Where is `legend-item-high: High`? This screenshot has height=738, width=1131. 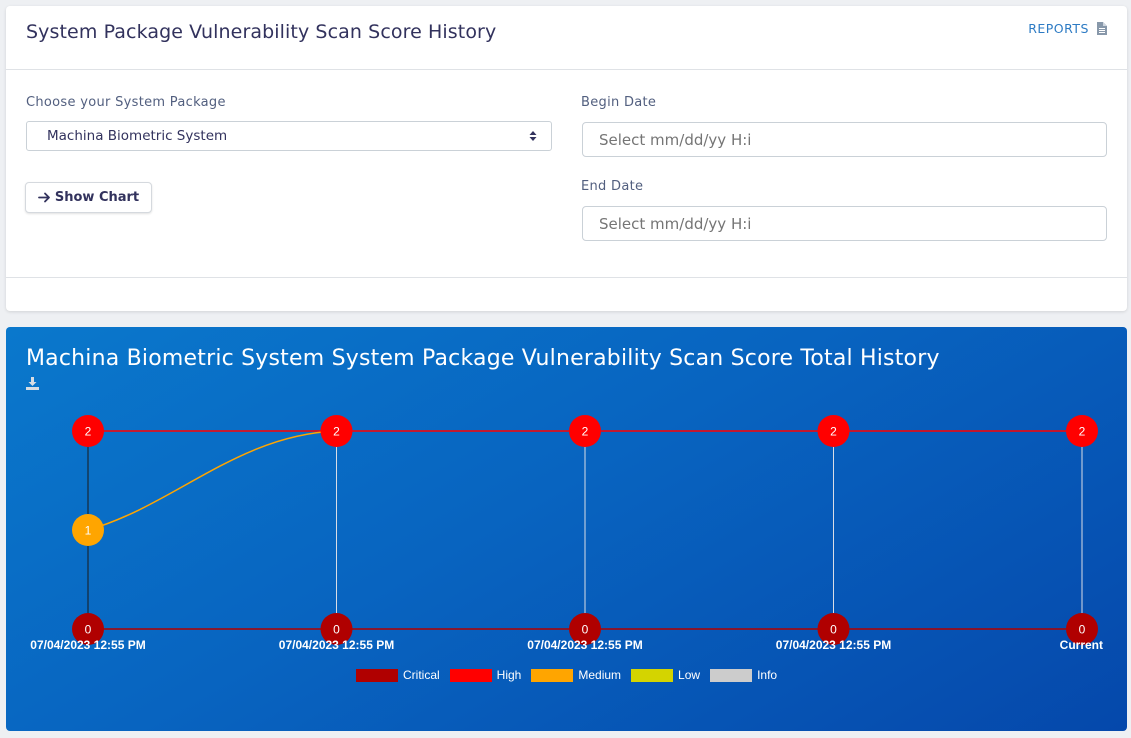 legend-item-high: High is located at coordinates (485, 675).